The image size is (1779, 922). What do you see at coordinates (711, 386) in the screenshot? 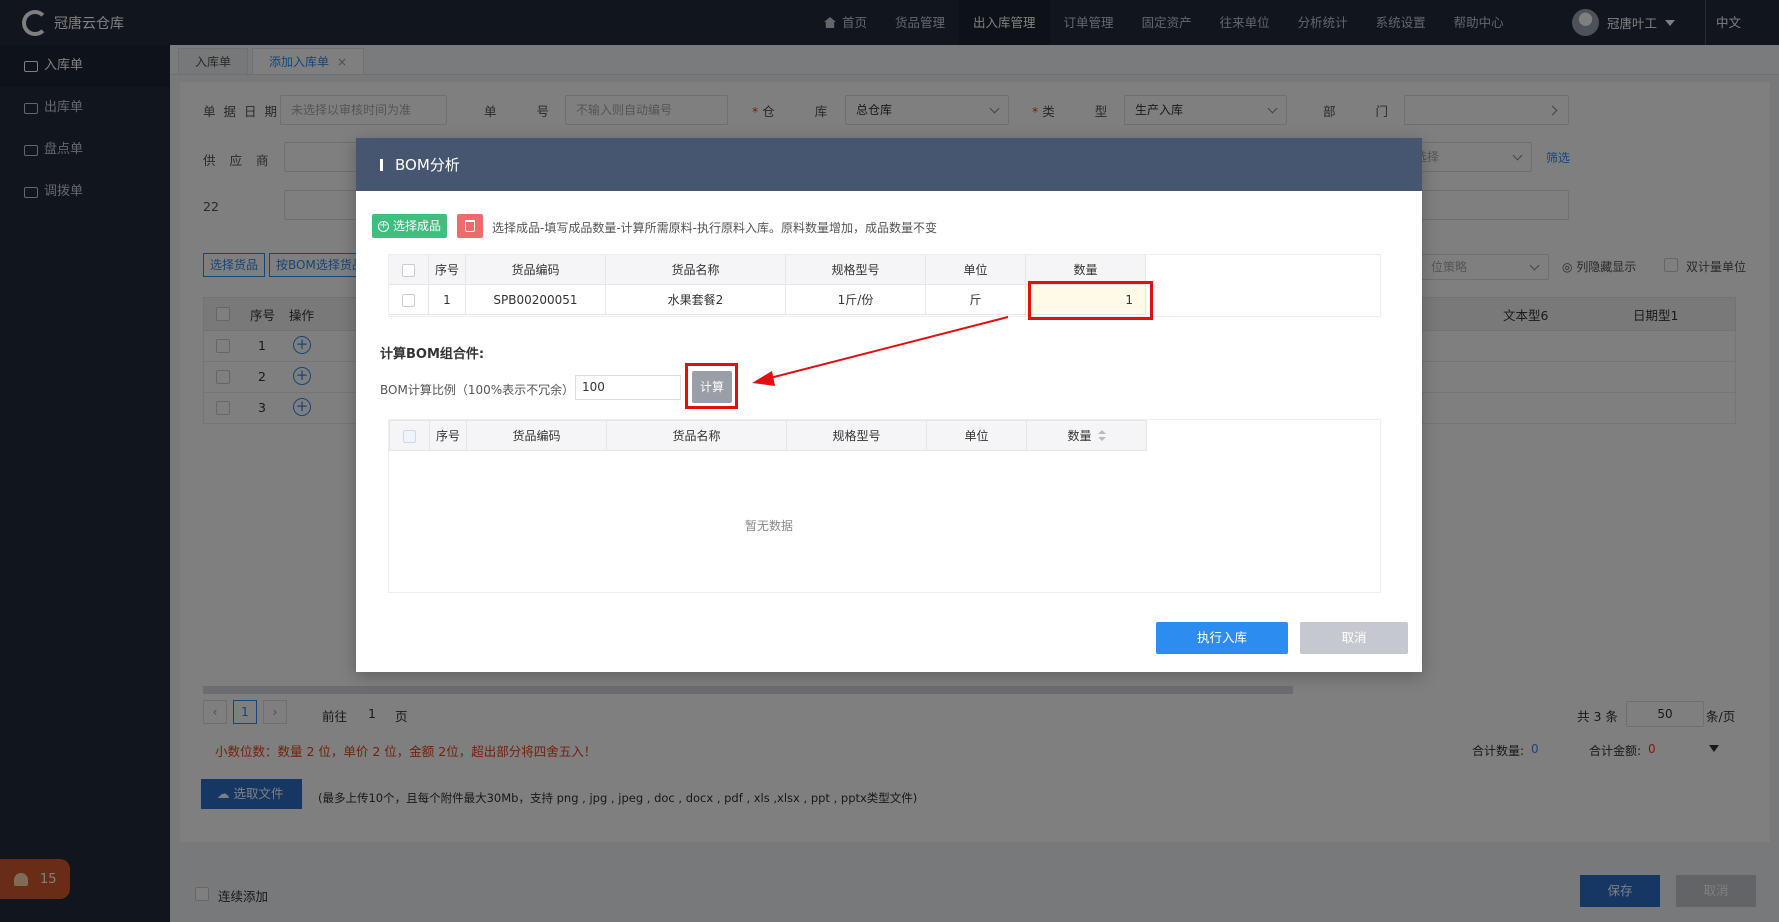
I see `calc-highlight-box` at bounding box center [711, 386].